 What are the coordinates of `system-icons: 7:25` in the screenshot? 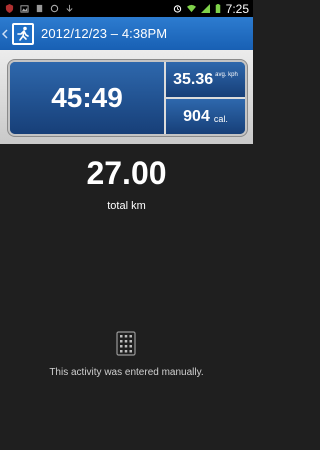 It's located at (213, 9).